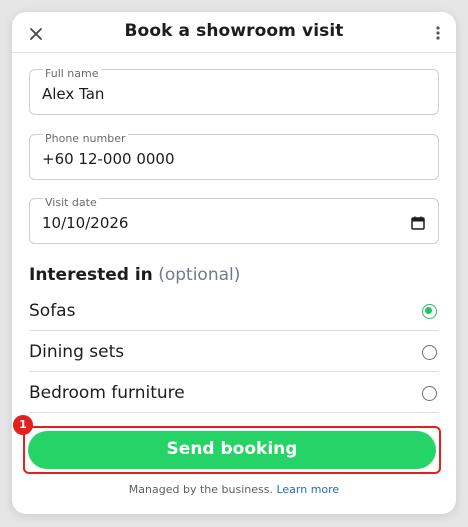 The width and height of the screenshot is (468, 527). Describe the element at coordinates (234, 156) in the screenshot. I see `phone-number-field: Phone number +60 12-000 0000` at that location.